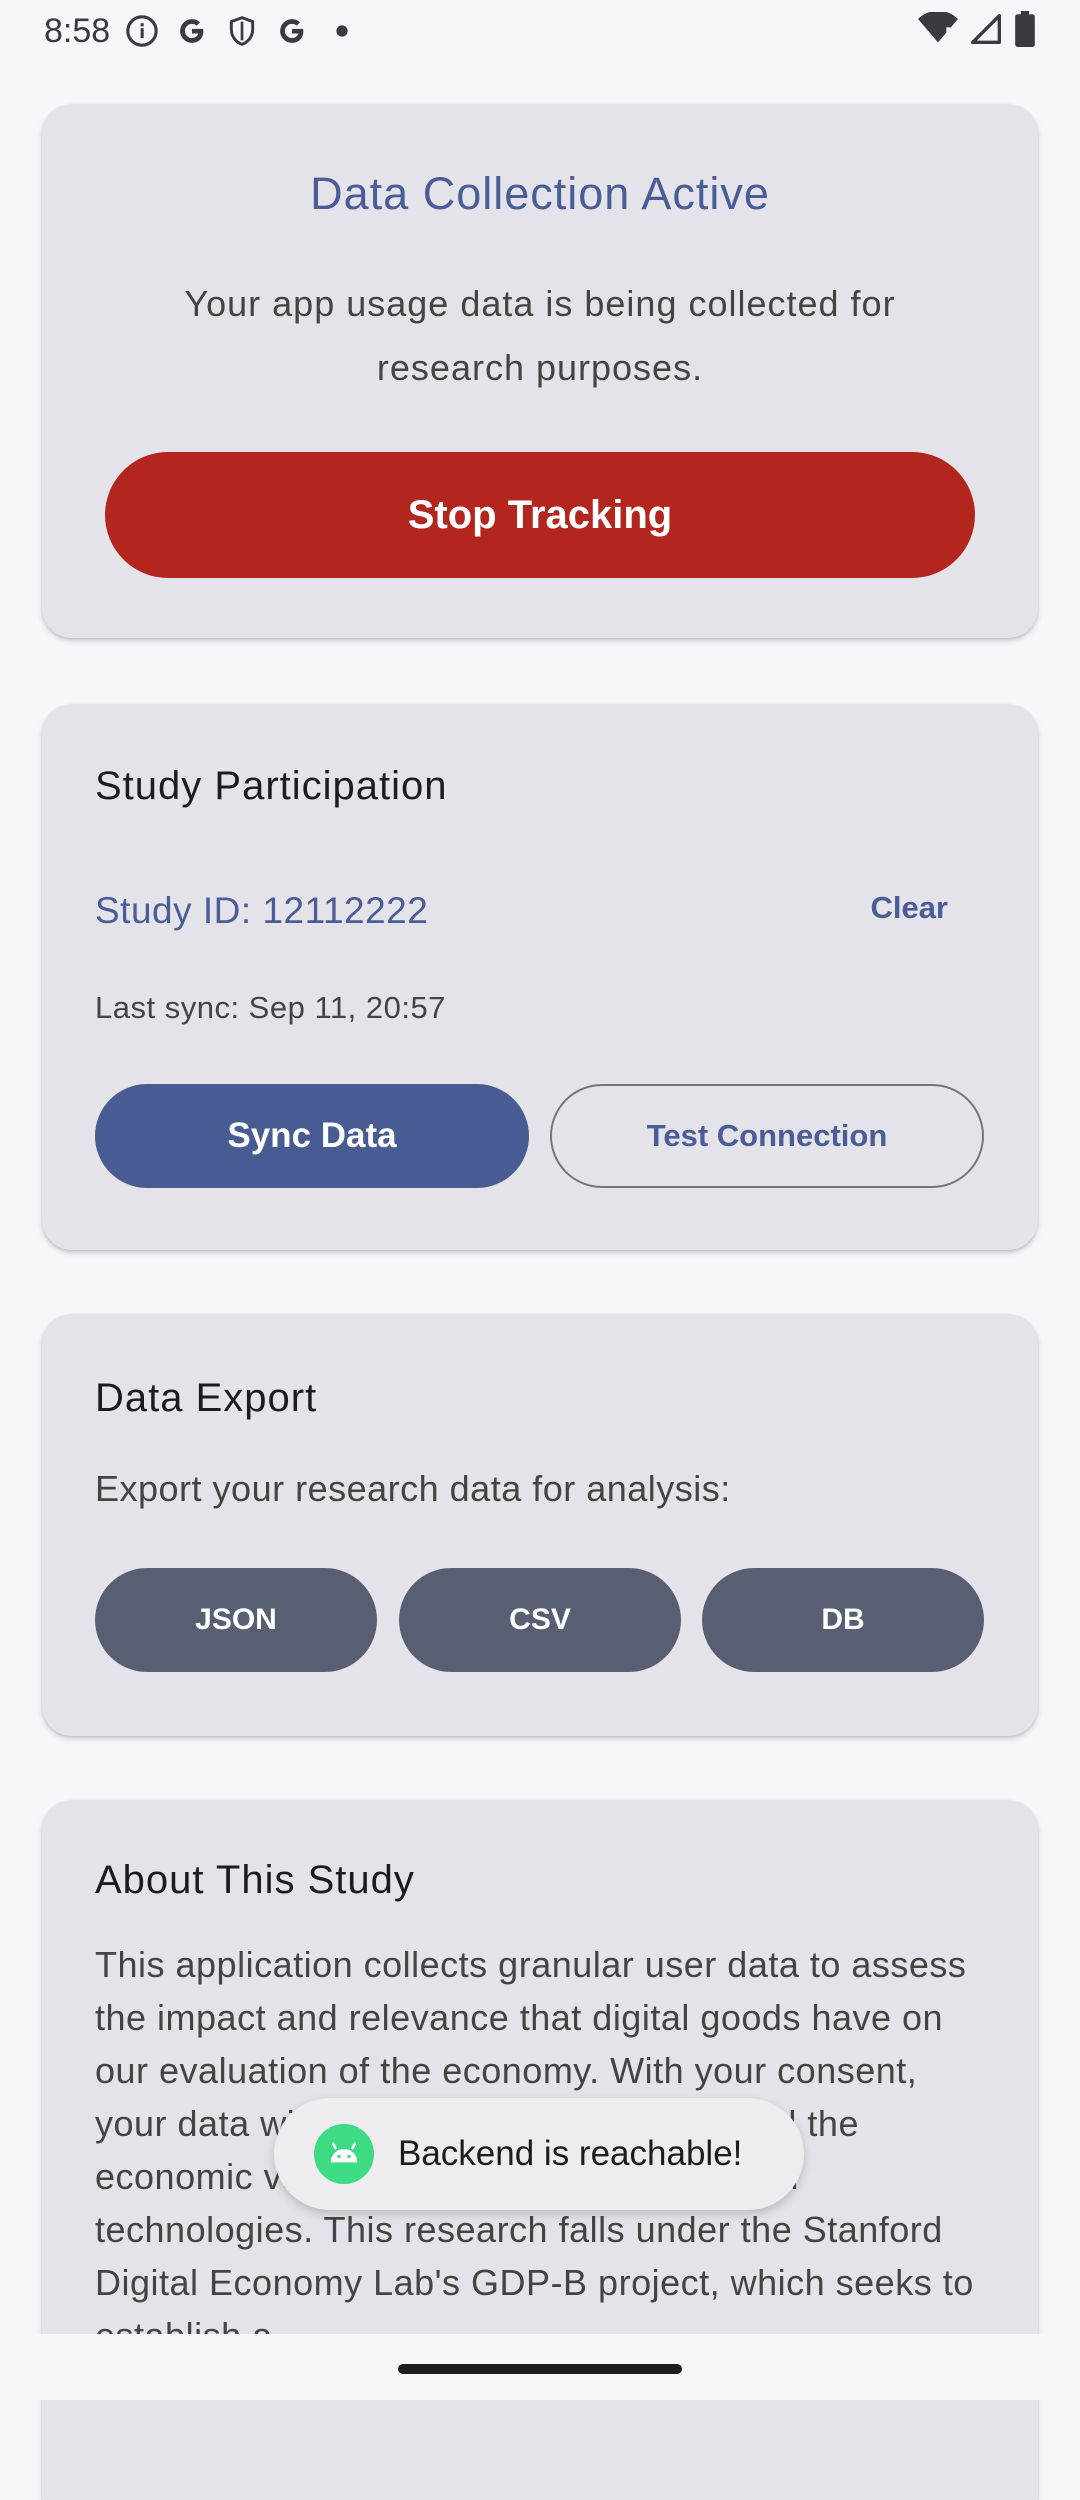 Image resolution: width=1080 pixels, height=2500 pixels. What do you see at coordinates (142, 31) in the screenshot?
I see `info-icon` at bounding box center [142, 31].